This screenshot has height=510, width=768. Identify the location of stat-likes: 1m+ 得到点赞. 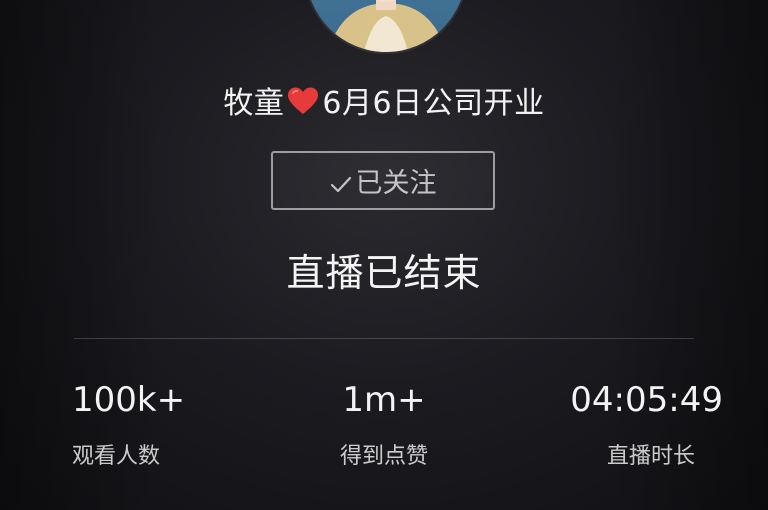
(384, 425).